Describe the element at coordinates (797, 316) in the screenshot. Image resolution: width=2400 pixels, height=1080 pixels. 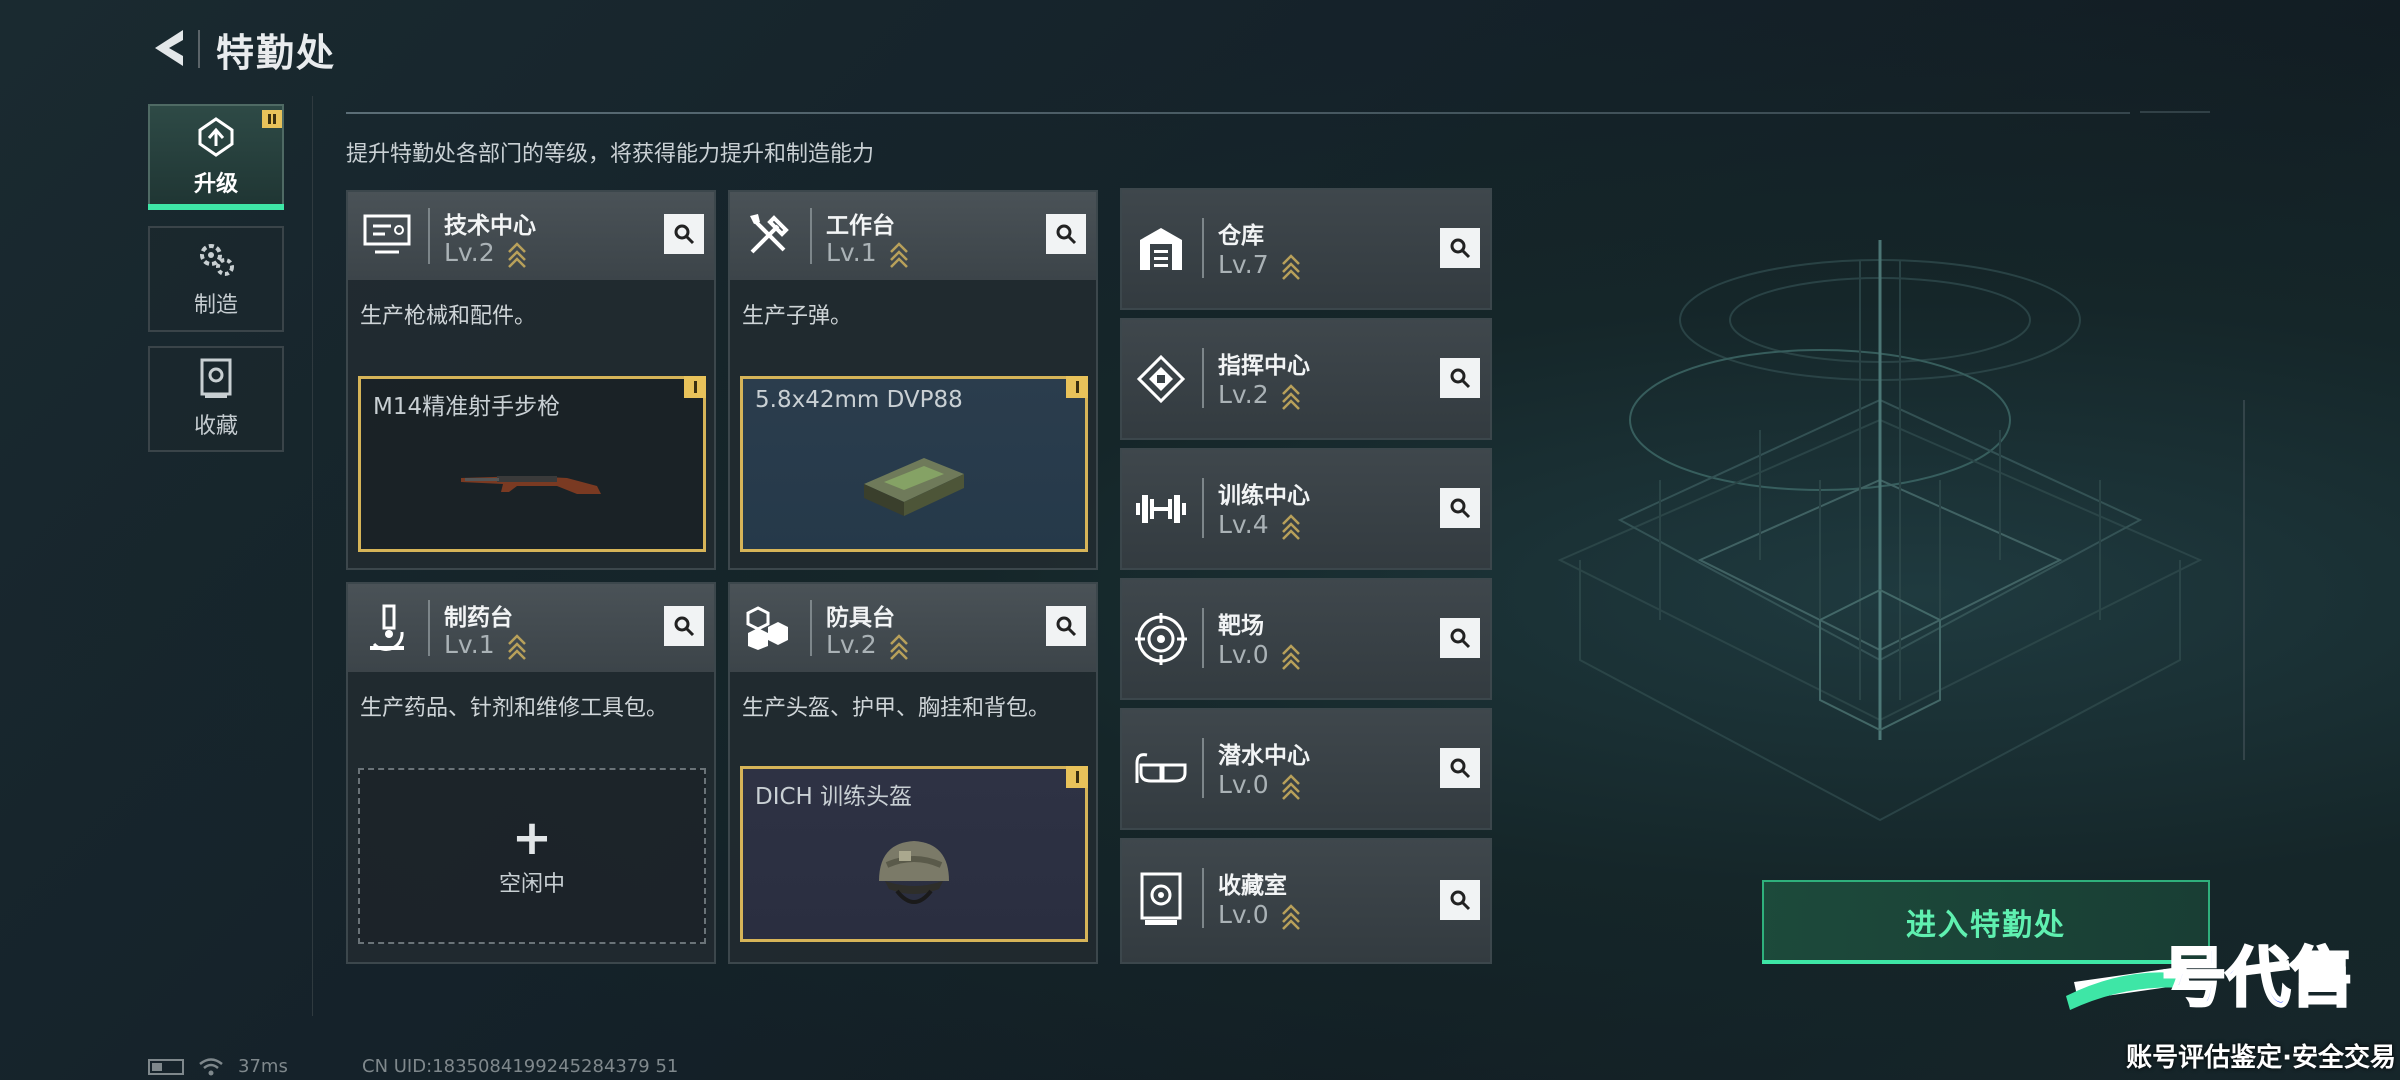
I see `facility-desc: 生产子弹。` at that location.